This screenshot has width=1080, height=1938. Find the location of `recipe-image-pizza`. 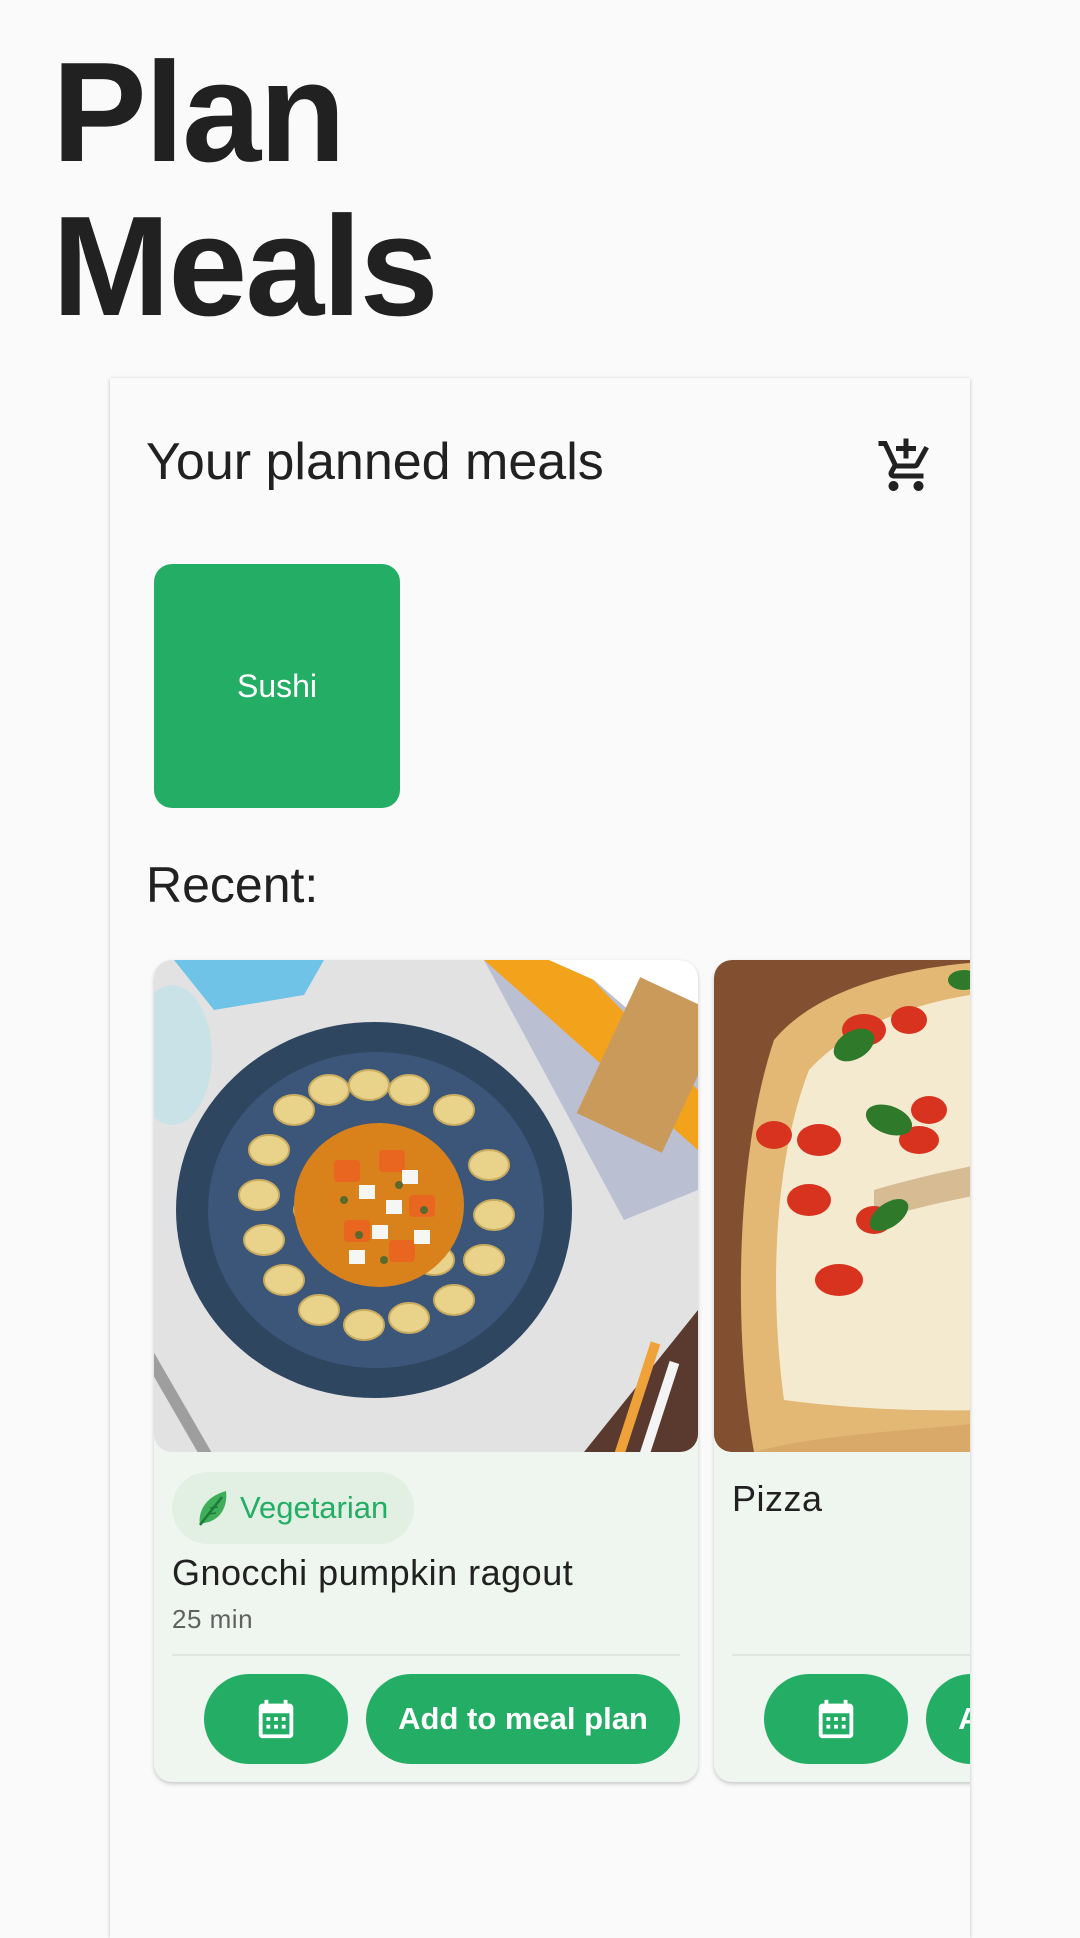

recipe-image-pizza is located at coordinates (842, 1206).